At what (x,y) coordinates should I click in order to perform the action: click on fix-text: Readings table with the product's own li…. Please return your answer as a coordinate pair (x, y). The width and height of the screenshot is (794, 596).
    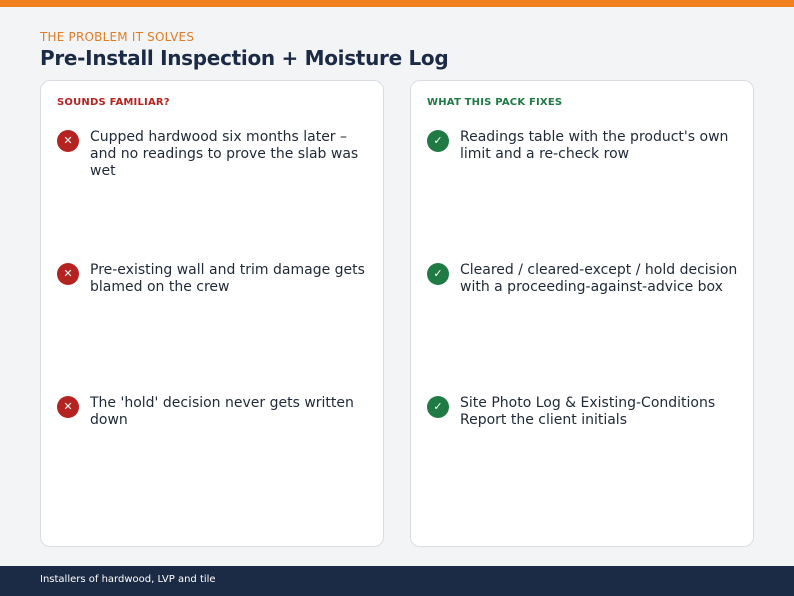
    Looking at the image, I should click on (594, 145).